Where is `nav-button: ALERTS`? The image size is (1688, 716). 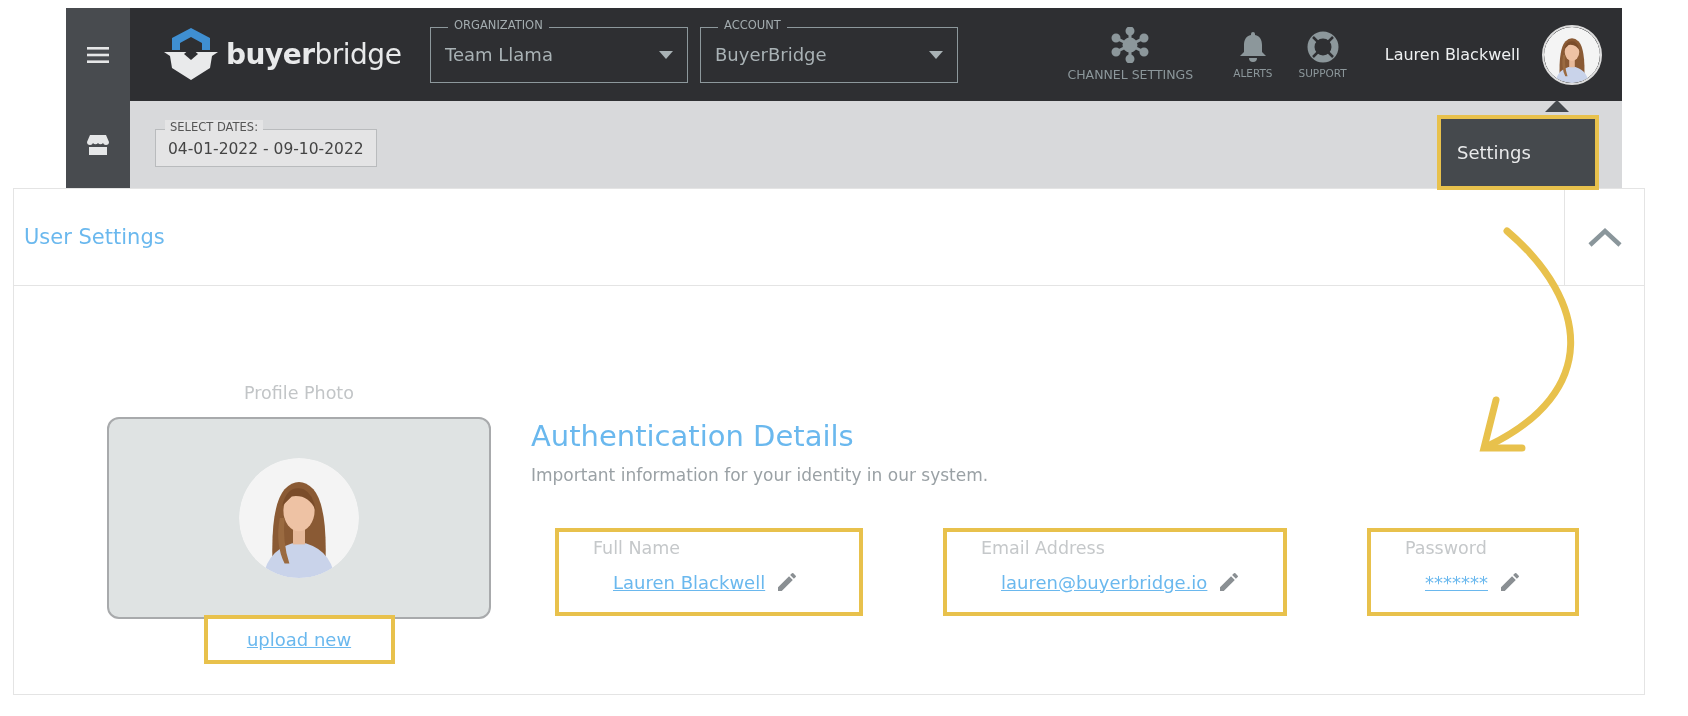 nav-button: ALERTS is located at coordinates (1253, 54).